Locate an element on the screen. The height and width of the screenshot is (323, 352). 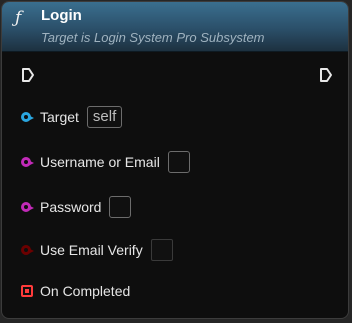
username-pin-icon is located at coordinates (27, 162).